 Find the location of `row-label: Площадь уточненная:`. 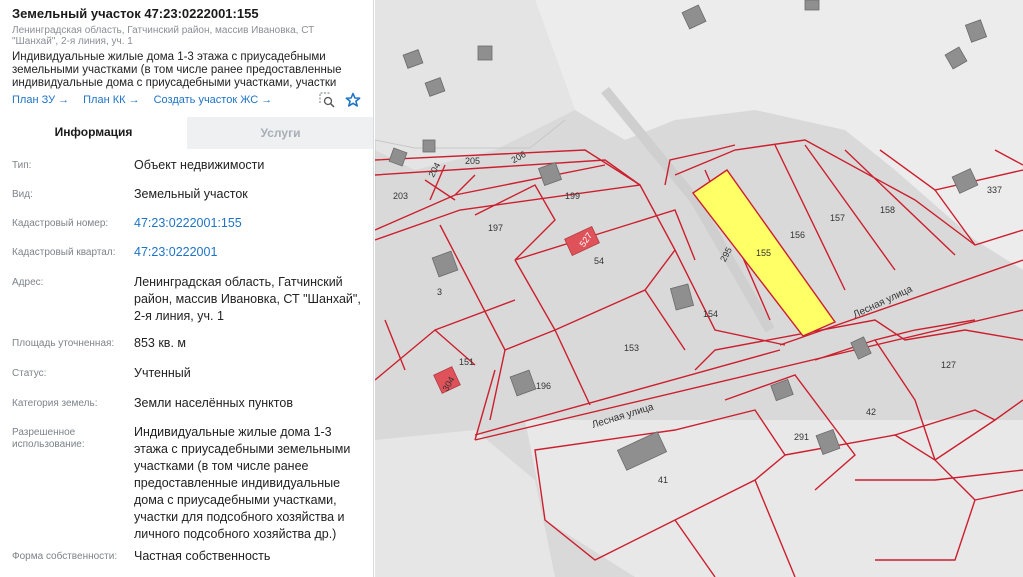

row-label: Площадь уточненная: is located at coordinates (63, 343).